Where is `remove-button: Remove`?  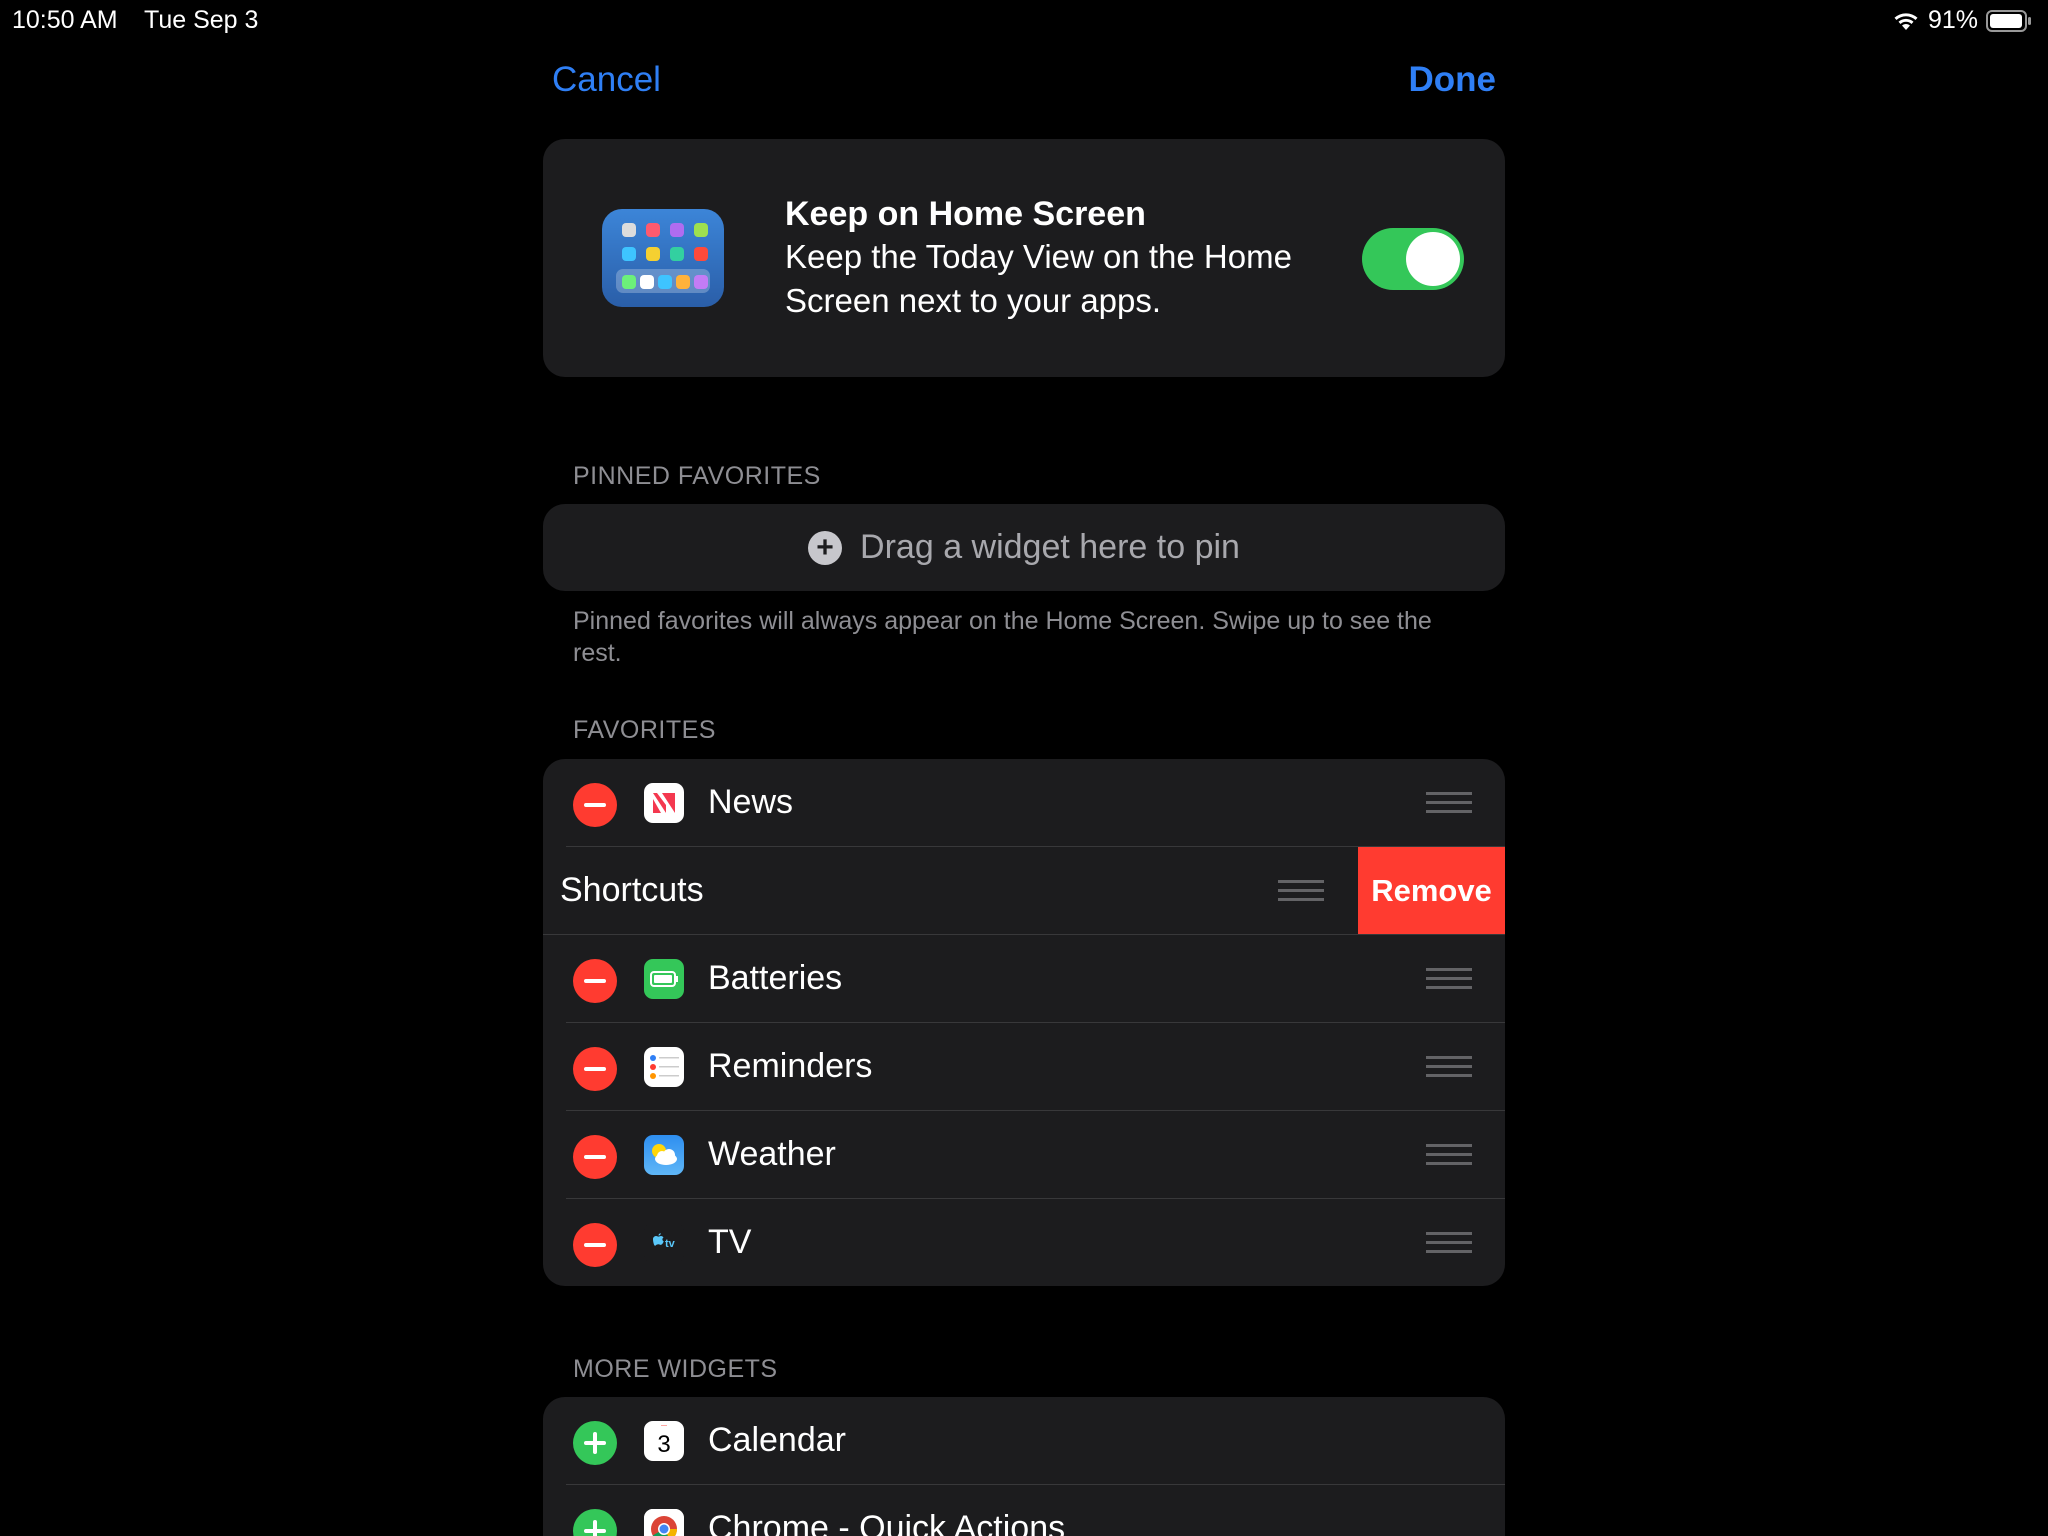 remove-button: Remove is located at coordinates (1431, 891).